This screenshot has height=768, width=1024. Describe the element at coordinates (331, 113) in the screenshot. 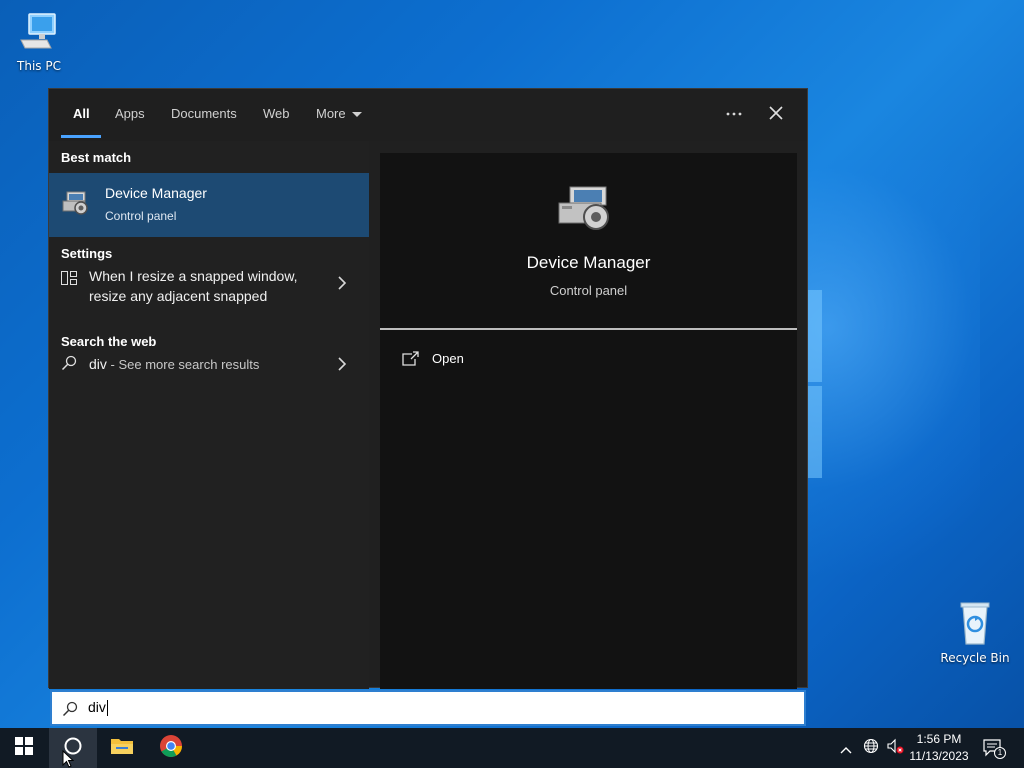

I see `tab-more-label: More` at that location.